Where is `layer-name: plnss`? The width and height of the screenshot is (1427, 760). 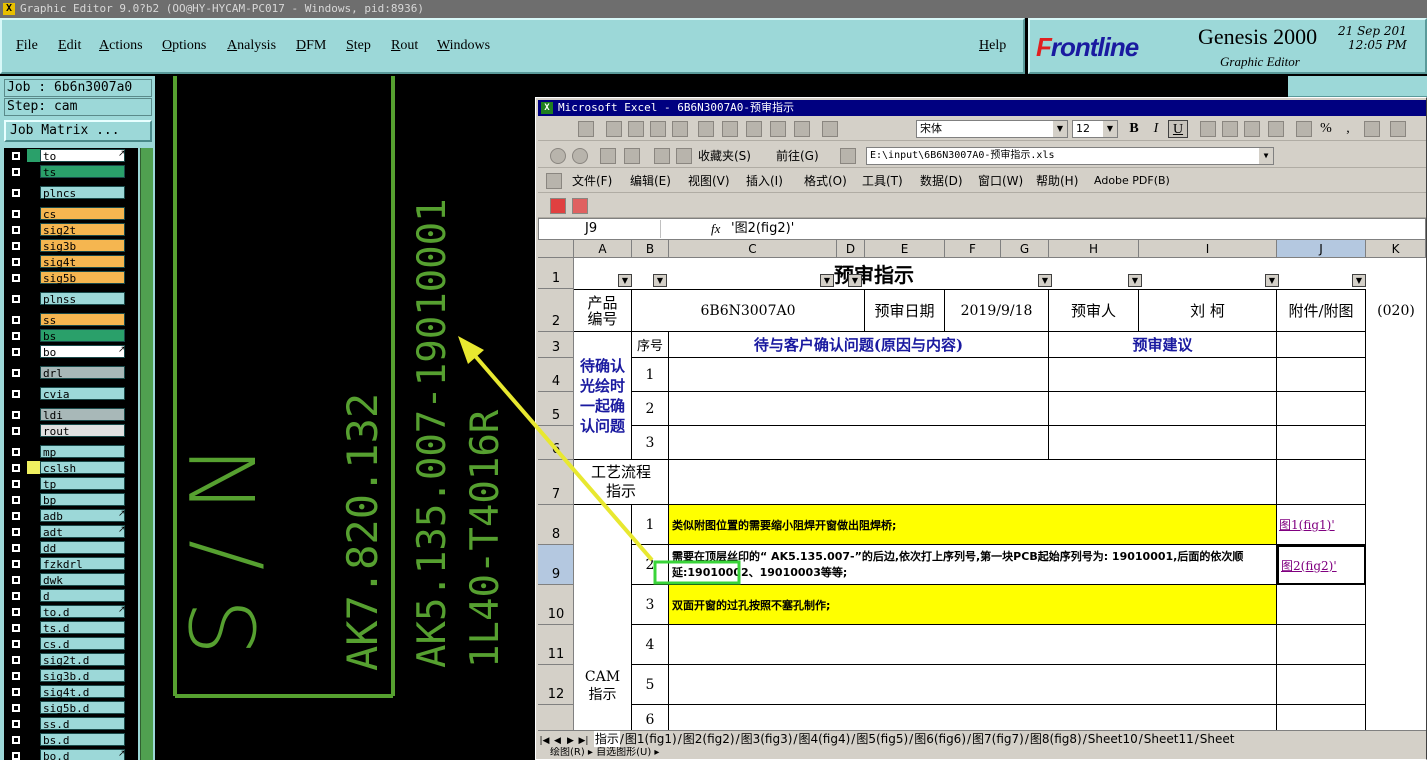
layer-name: plnss is located at coordinates (82, 299).